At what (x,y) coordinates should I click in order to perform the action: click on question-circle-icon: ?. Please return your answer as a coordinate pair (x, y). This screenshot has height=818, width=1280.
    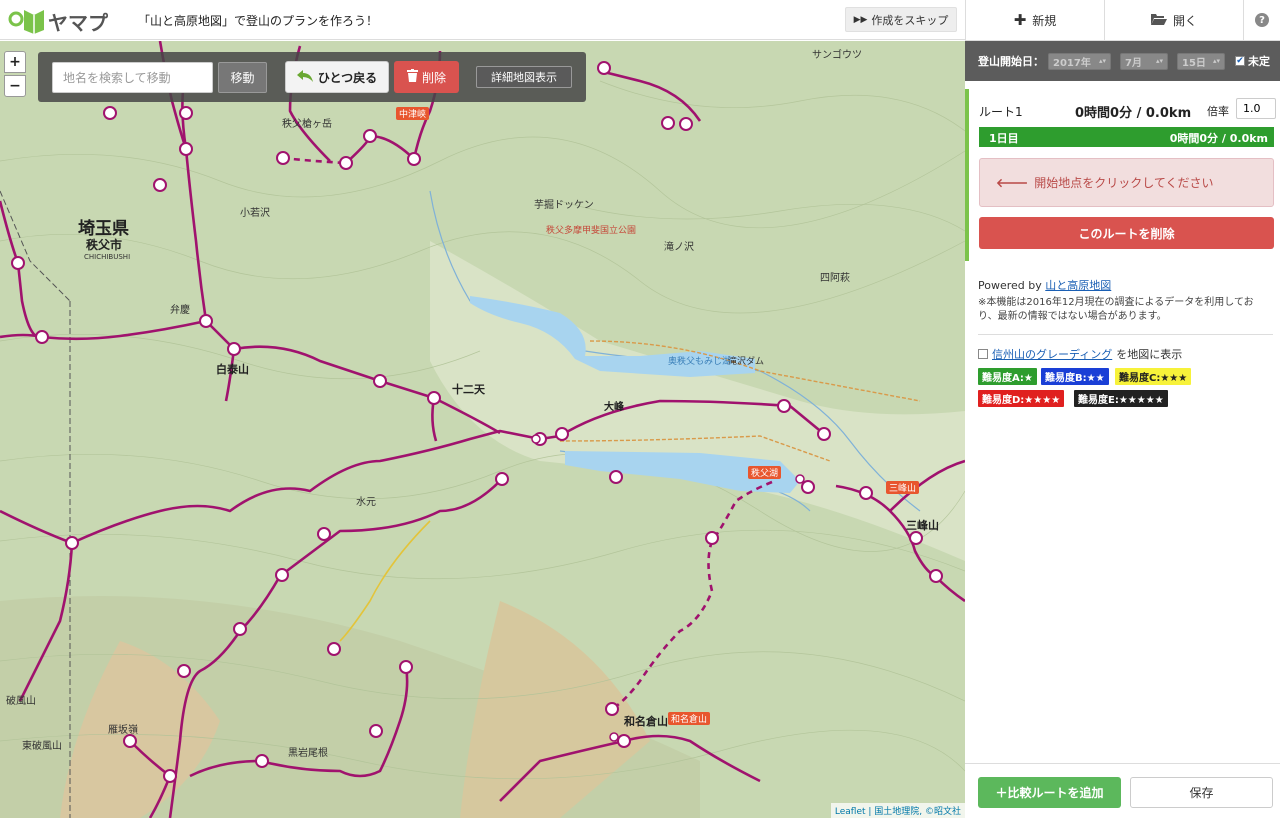
    Looking at the image, I should click on (1262, 20).